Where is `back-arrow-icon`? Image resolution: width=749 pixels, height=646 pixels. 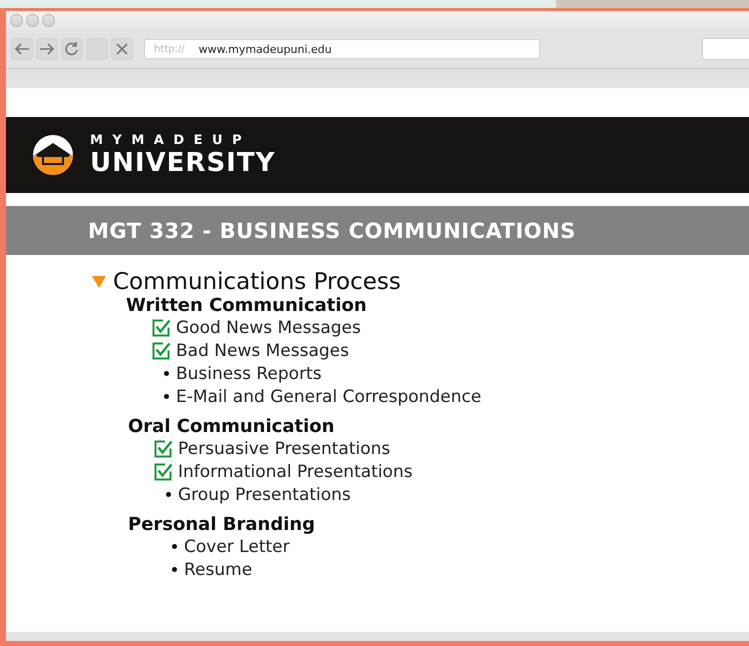 back-arrow-icon is located at coordinates (22, 49).